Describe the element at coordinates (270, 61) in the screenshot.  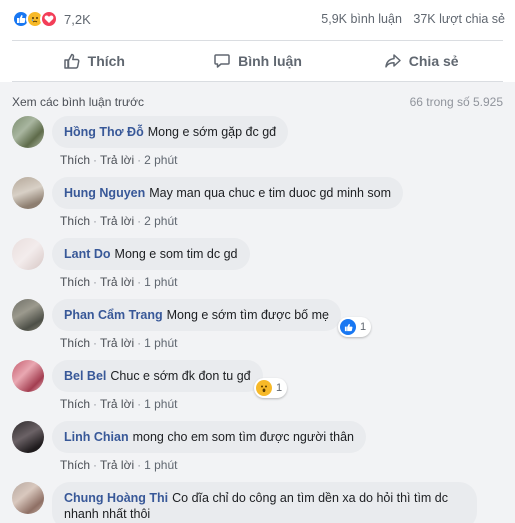
I see `comment-button-label: Bình luận` at that location.